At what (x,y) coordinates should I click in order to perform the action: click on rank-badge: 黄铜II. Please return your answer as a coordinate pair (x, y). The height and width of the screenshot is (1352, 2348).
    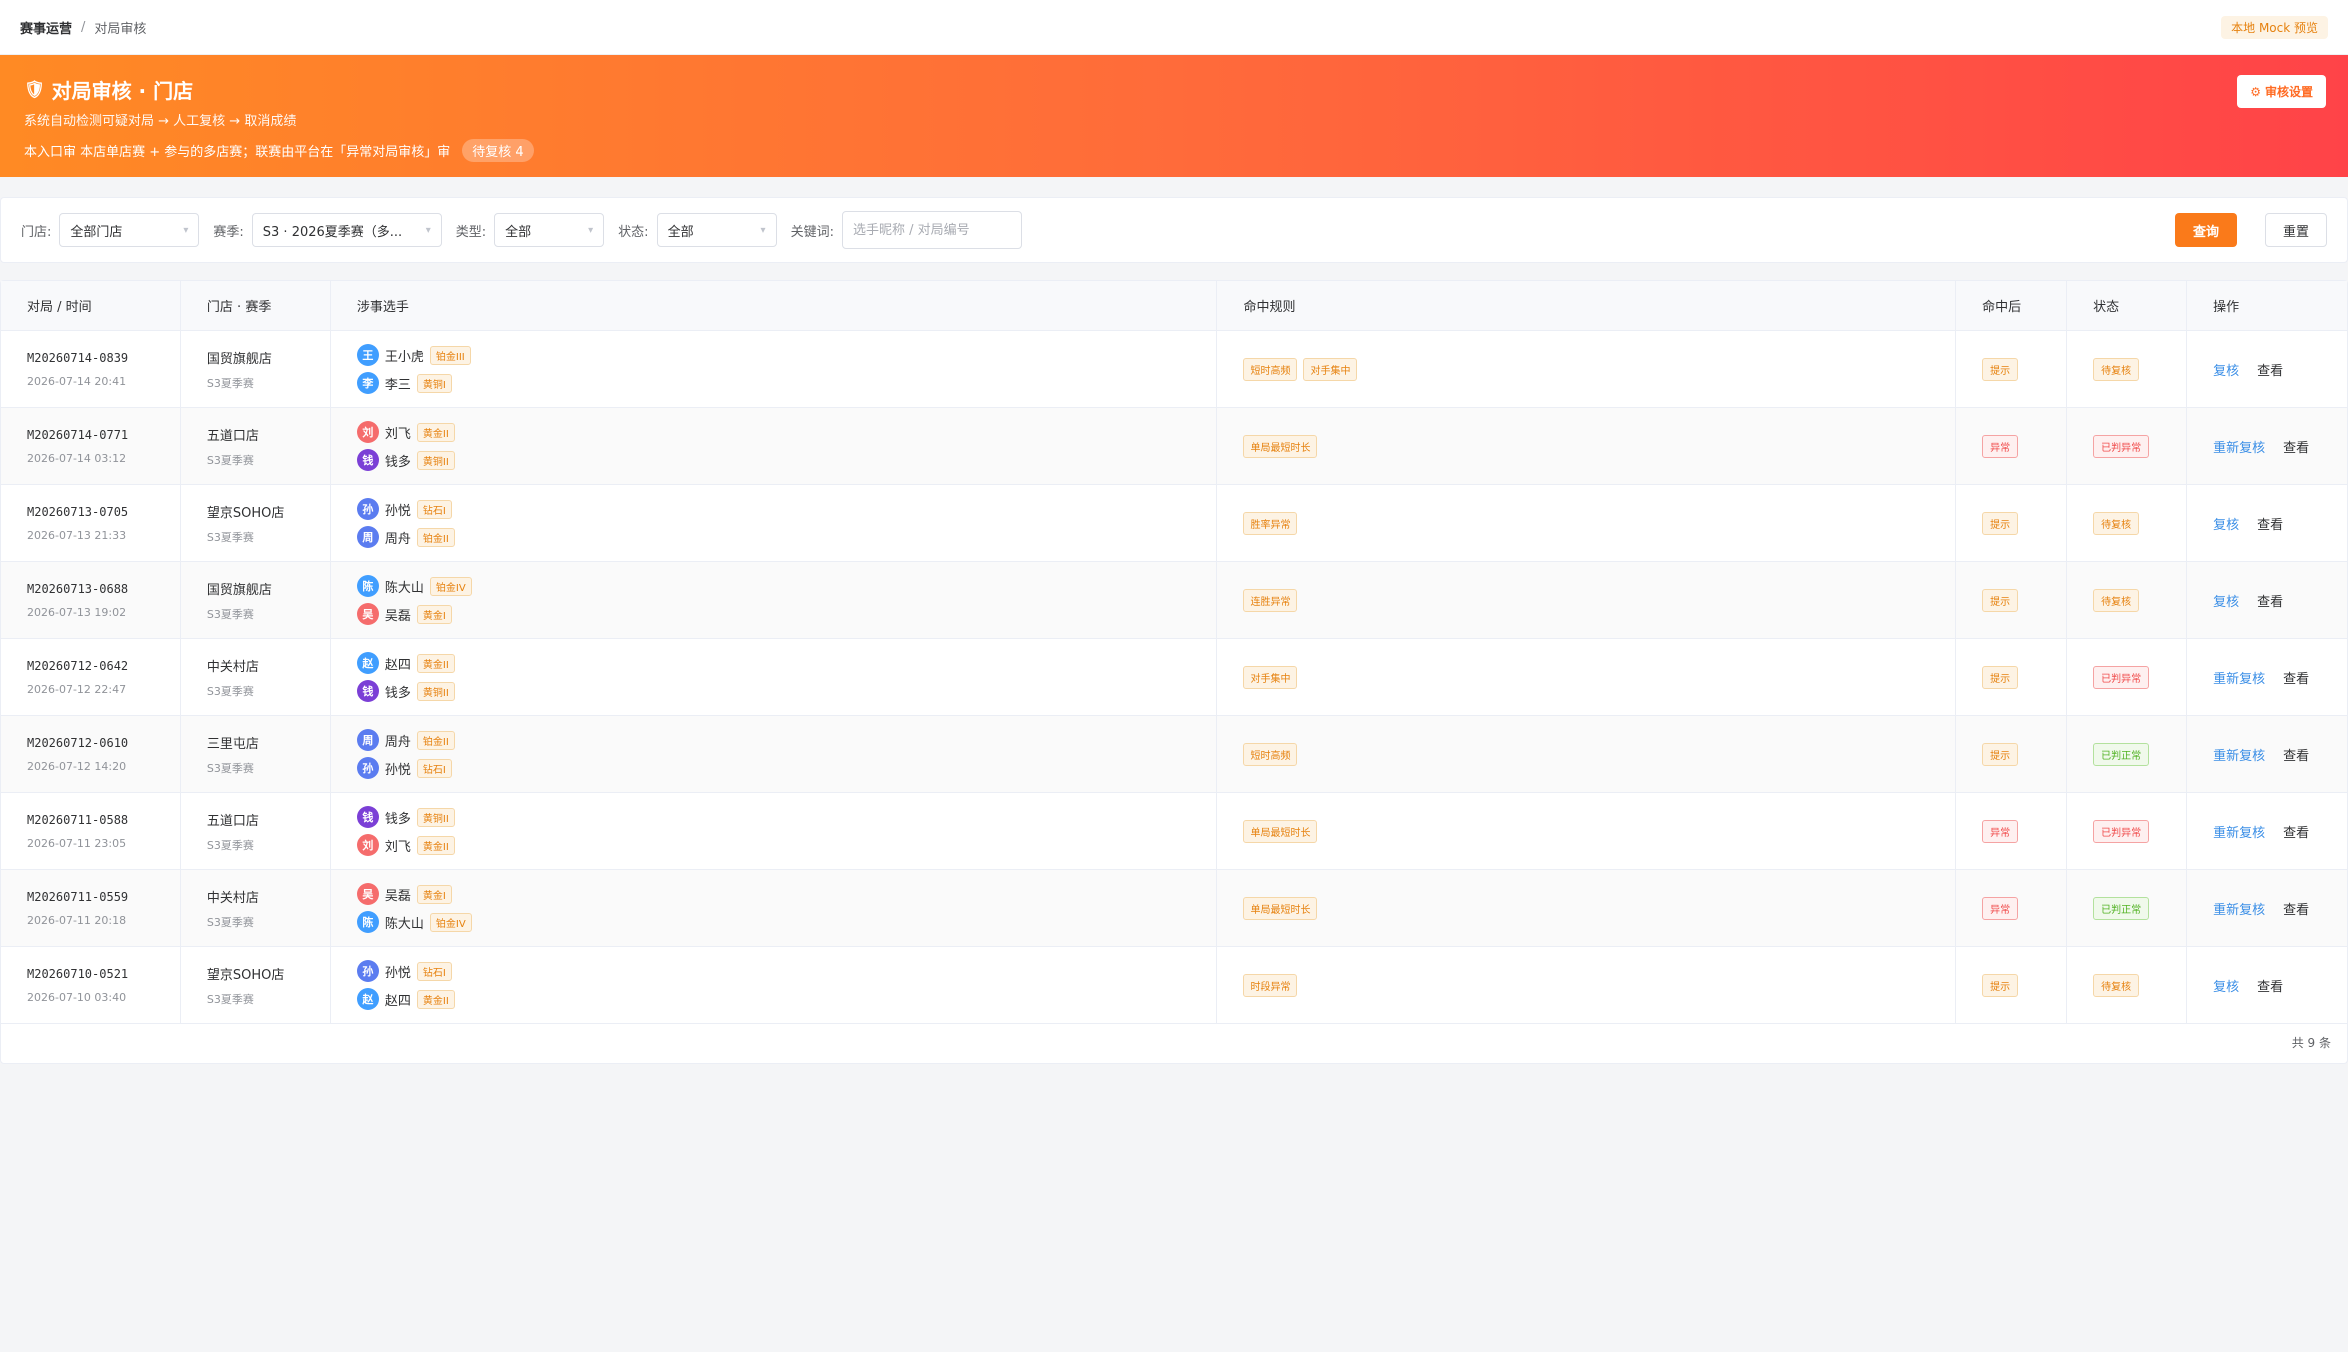
    Looking at the image, I should click on (435, 691).